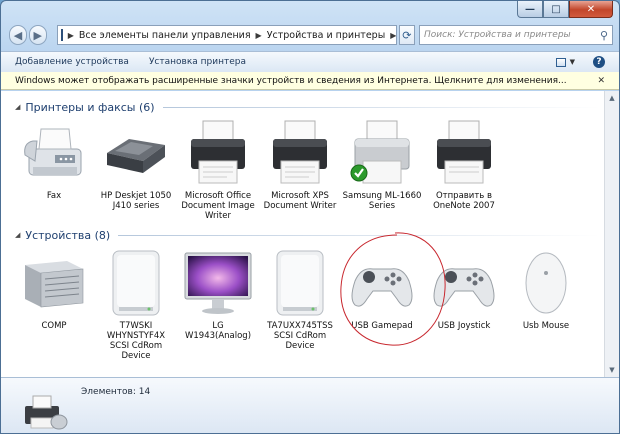  Describe the element at coordinates (37, 35) in the screenshot. I see `forward-button: ▶` at that location.